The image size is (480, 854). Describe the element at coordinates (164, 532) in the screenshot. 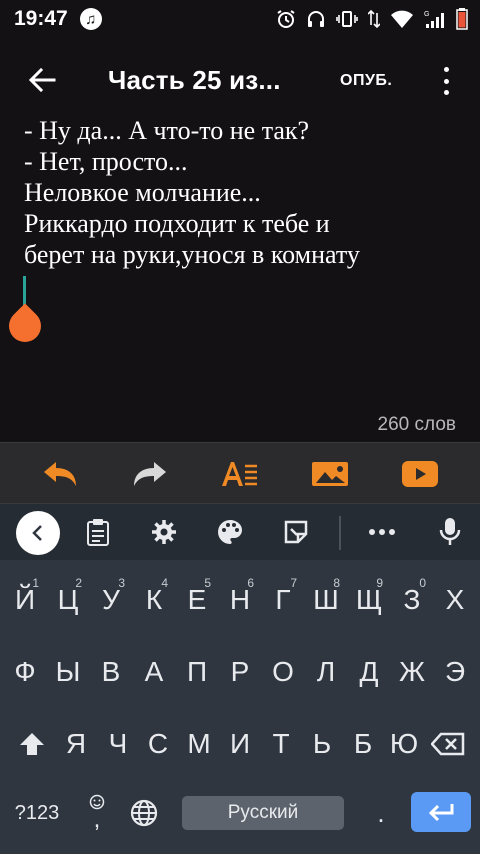

I see `settings-gear-icon` at that location.